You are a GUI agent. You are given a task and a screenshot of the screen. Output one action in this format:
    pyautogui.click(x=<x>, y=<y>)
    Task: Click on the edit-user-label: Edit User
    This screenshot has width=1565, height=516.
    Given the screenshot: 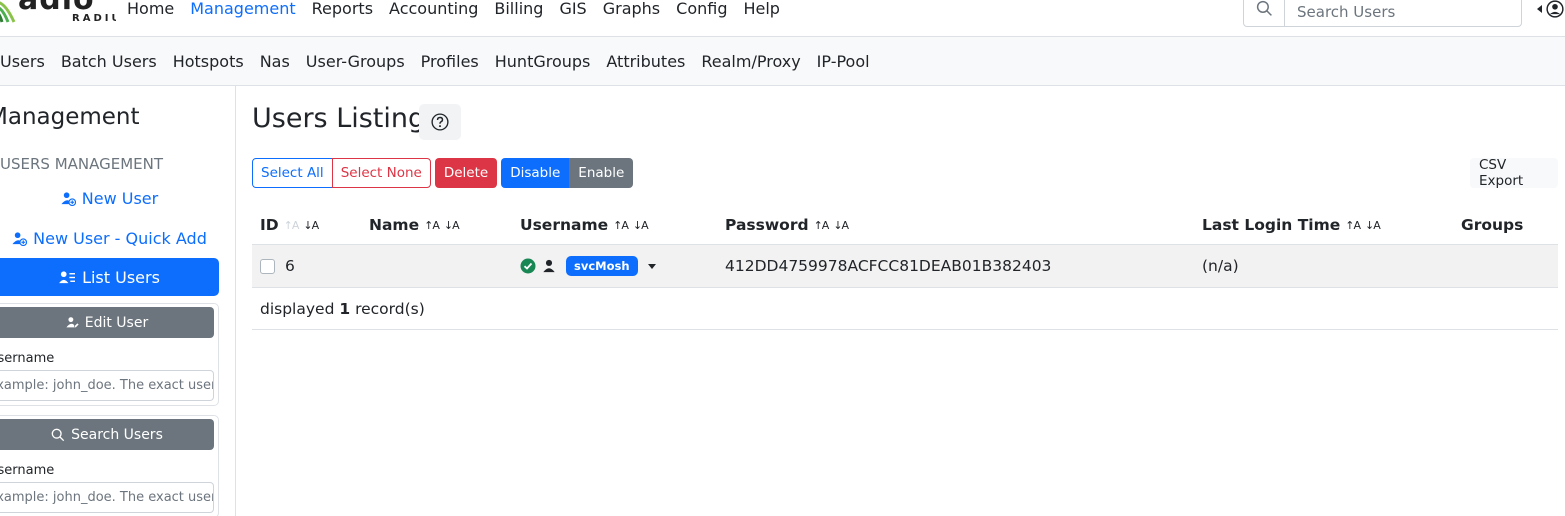 What is the action you would take?
    pyautogui.click(x=116, y=322)
    